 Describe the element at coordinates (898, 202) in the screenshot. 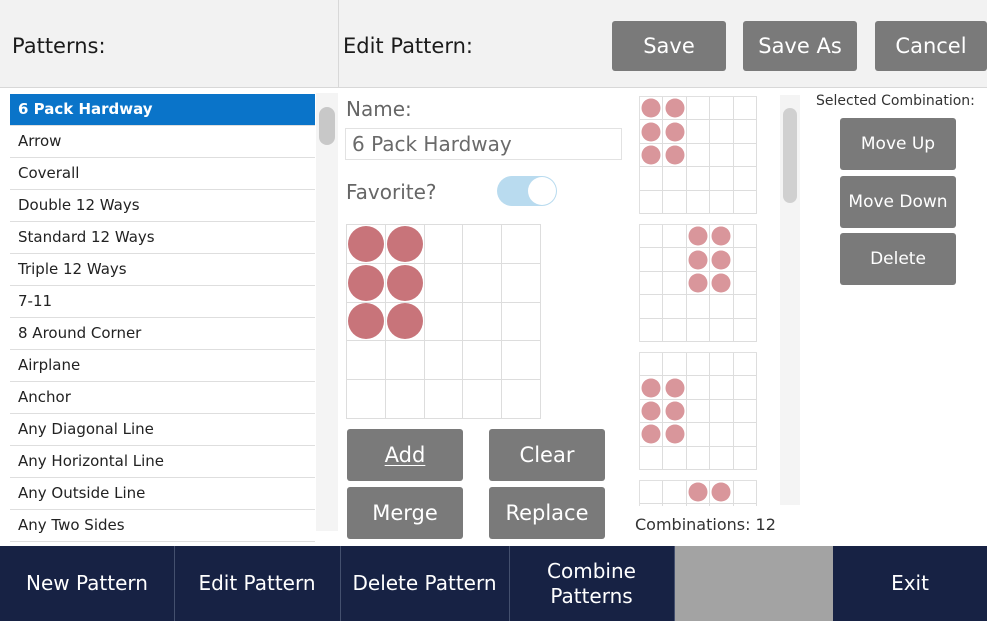

I see `move-down-button: Move Down` at that location.